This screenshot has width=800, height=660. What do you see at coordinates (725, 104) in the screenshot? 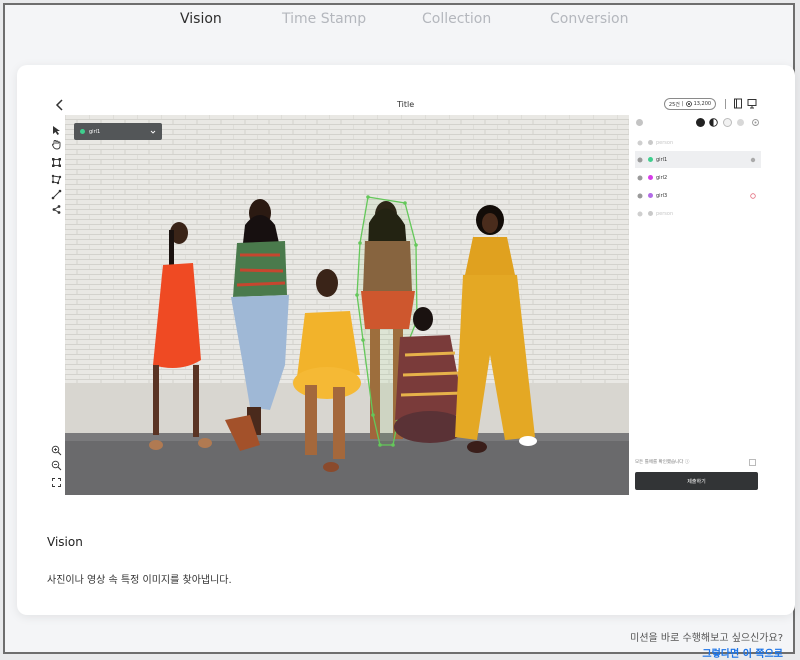
I see `header-divider` at bounding box center [725, 104].